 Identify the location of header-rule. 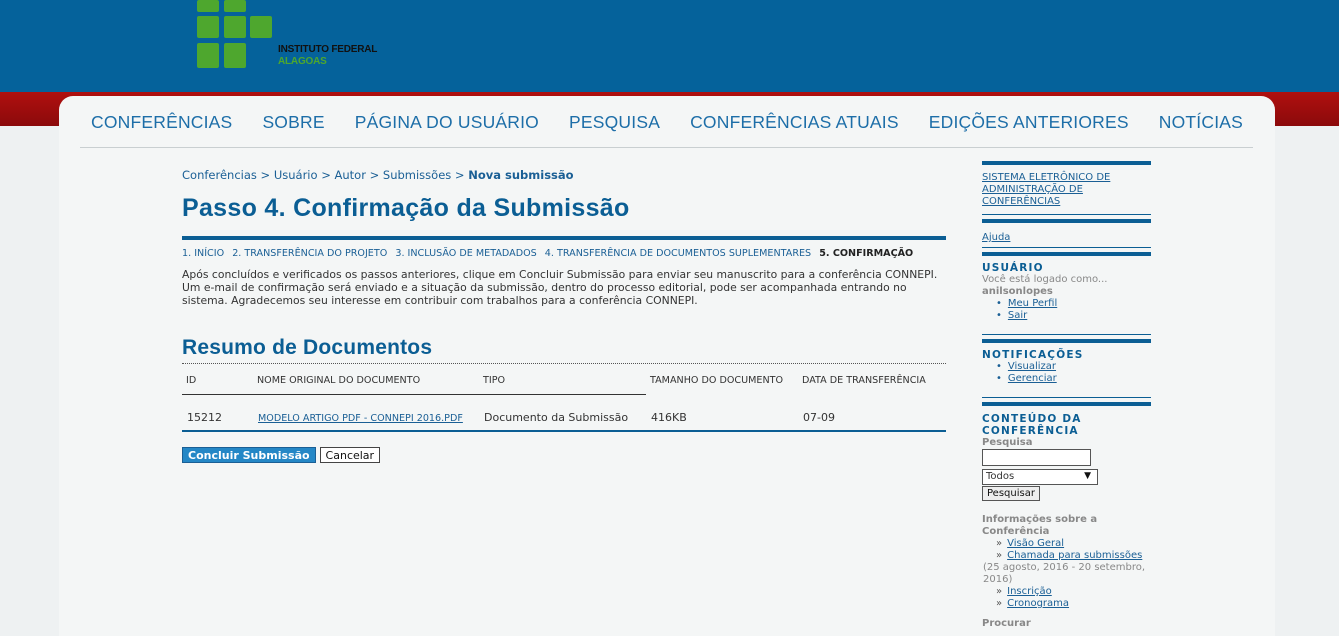
(414, 400).